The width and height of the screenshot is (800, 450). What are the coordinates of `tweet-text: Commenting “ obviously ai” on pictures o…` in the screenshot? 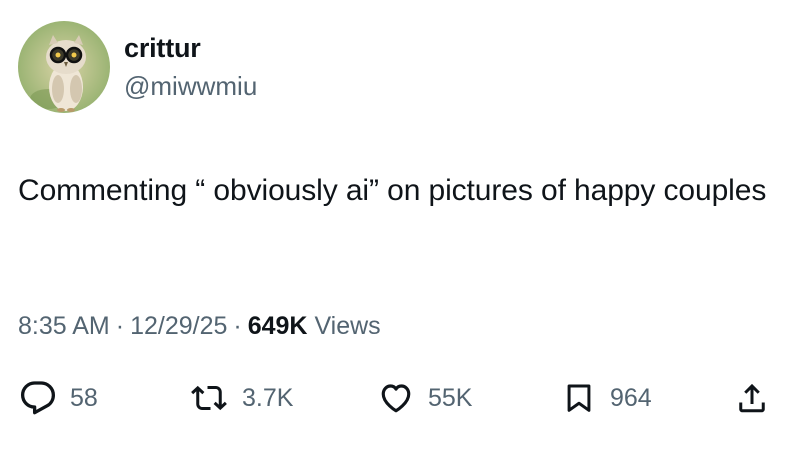 It's located at (392, 190).